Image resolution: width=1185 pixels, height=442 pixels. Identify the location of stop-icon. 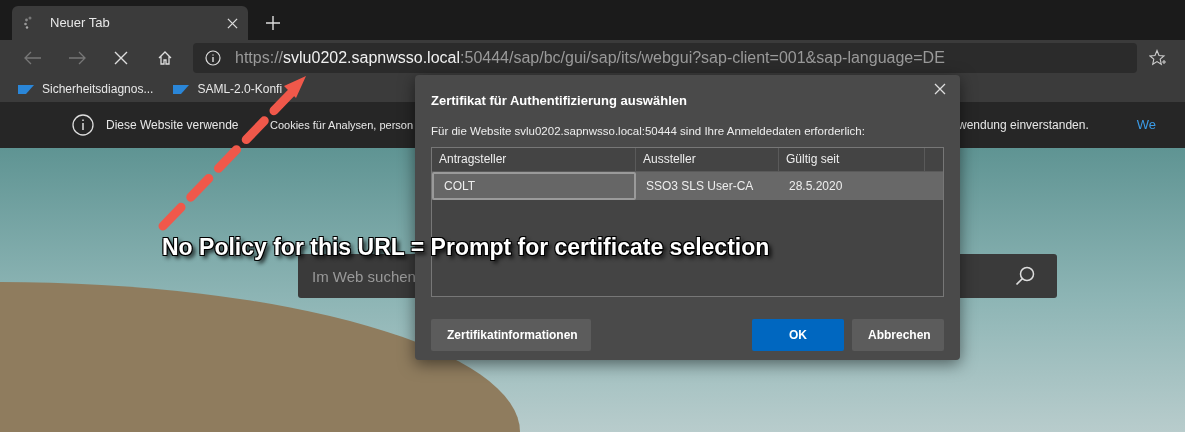
(121, 58).